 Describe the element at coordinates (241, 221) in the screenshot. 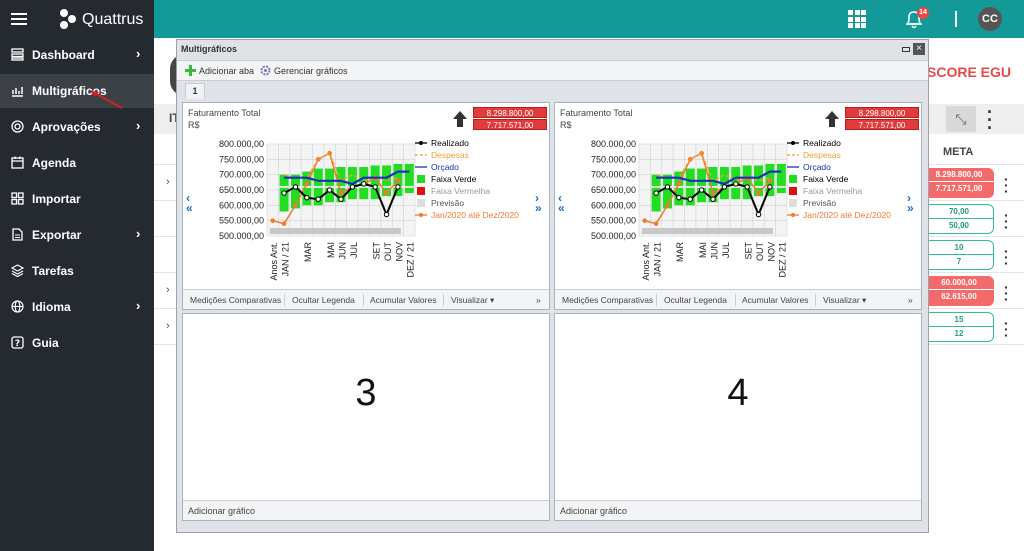

I see `y-tick-label: 550.000,00` at that location.